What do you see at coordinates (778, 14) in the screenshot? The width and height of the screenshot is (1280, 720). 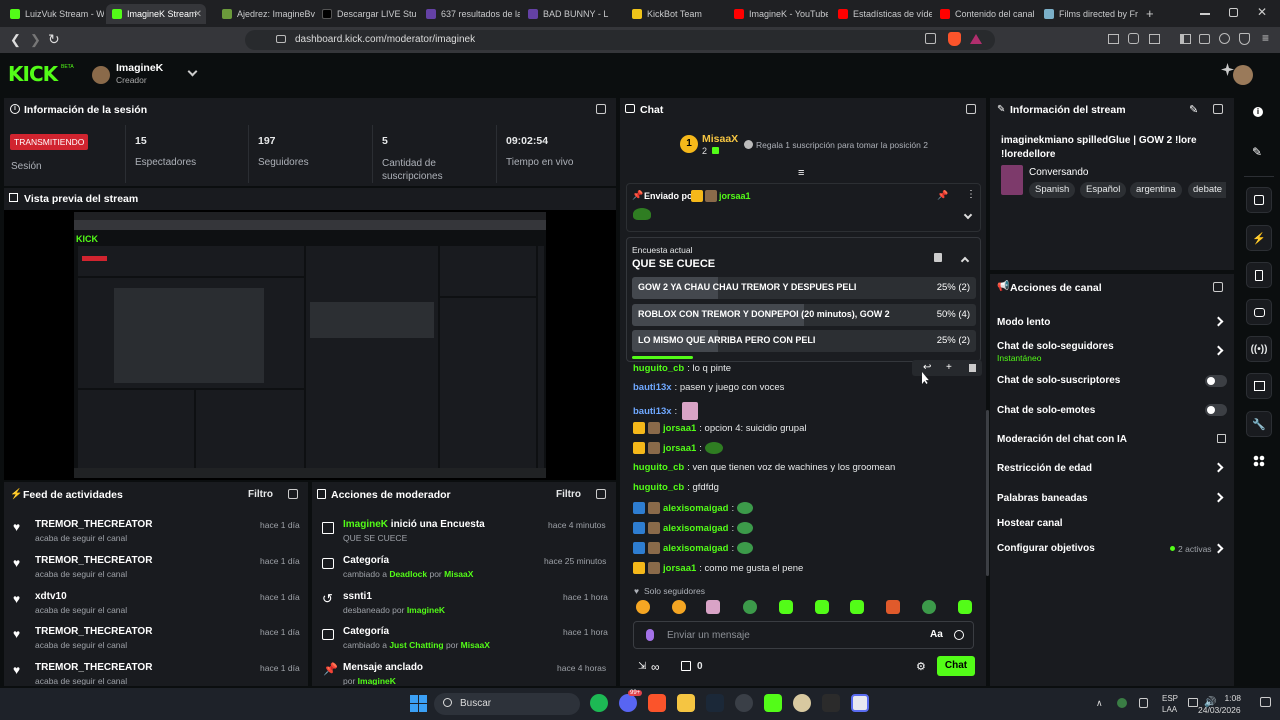 I see `tab-7: ImagineK - YouTube` at bounding box center [778, 14].